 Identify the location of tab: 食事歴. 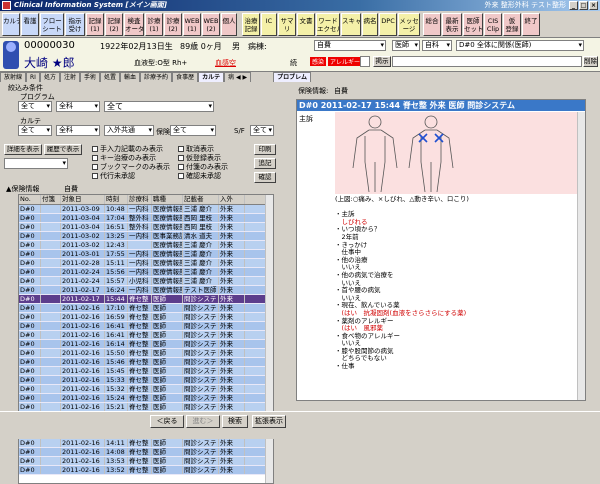
(185, 77).